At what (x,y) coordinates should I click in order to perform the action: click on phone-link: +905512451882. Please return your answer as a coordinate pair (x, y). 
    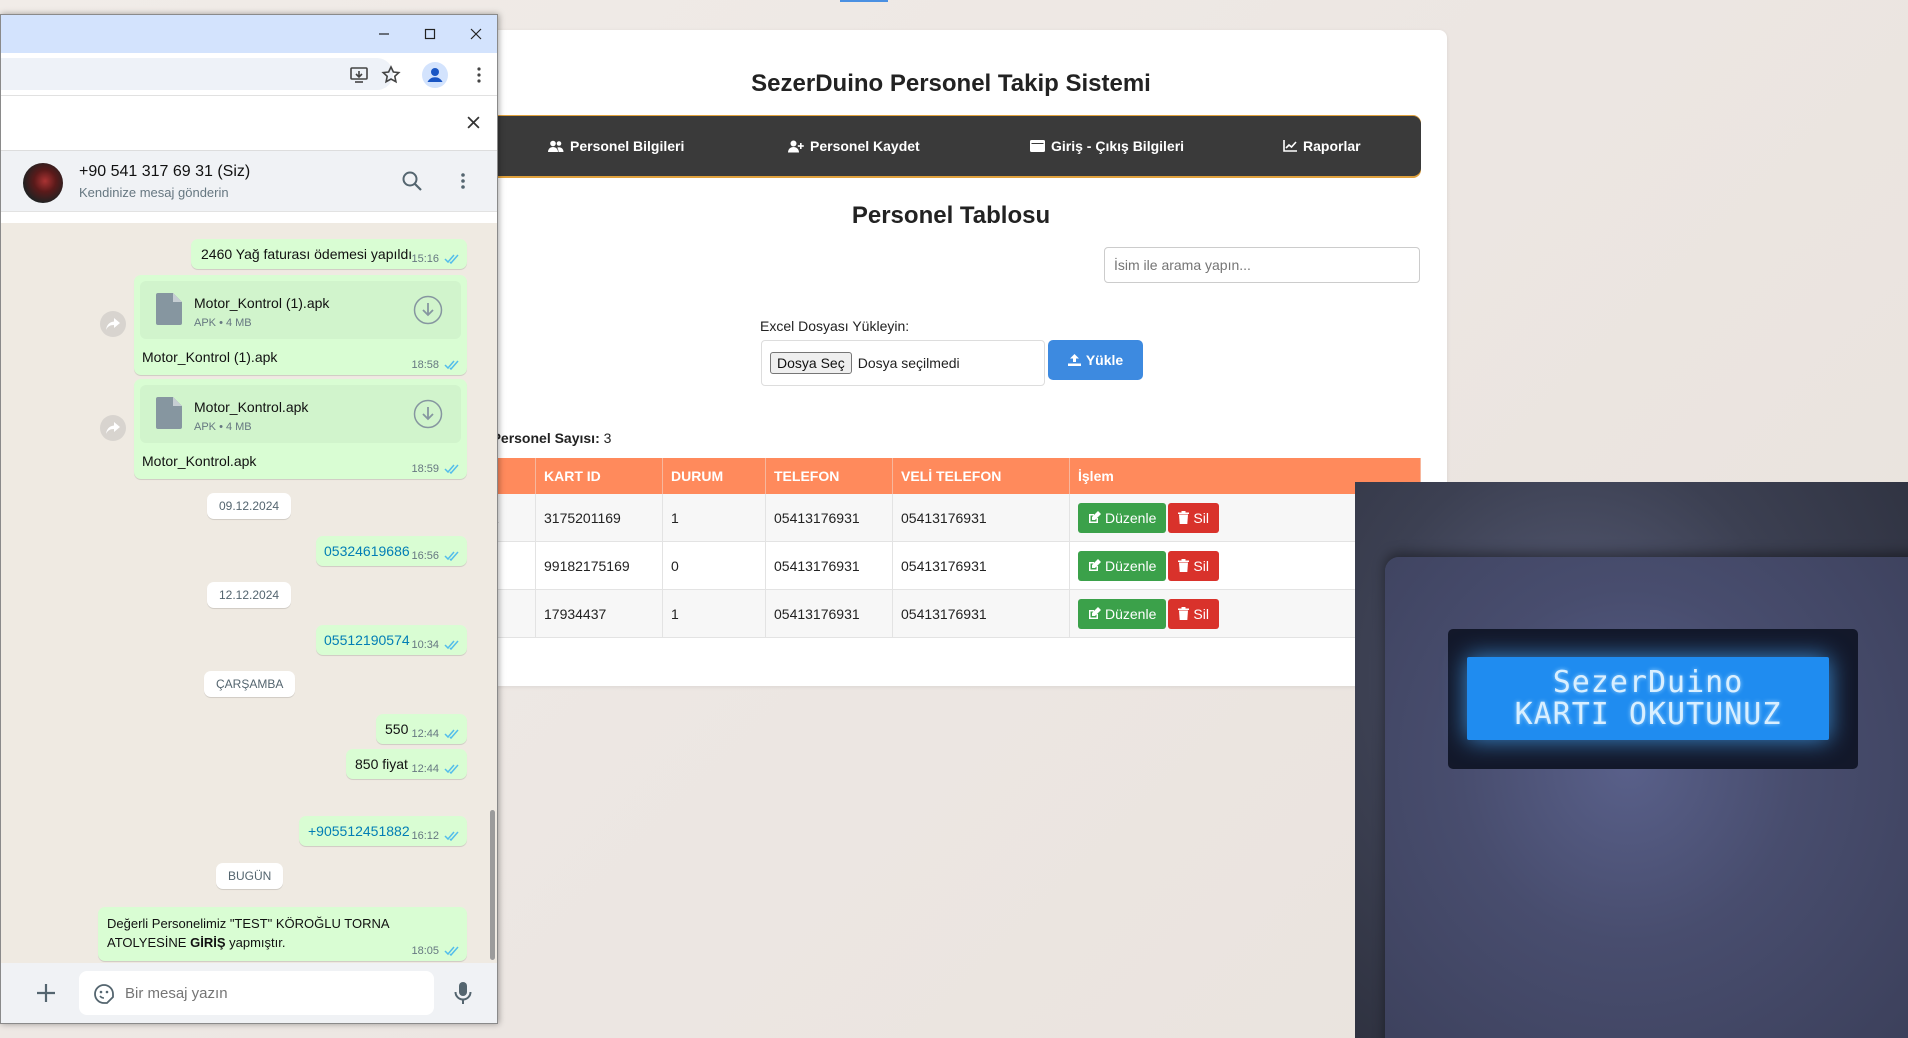
    Looking at the image, I should click on (359, 831).